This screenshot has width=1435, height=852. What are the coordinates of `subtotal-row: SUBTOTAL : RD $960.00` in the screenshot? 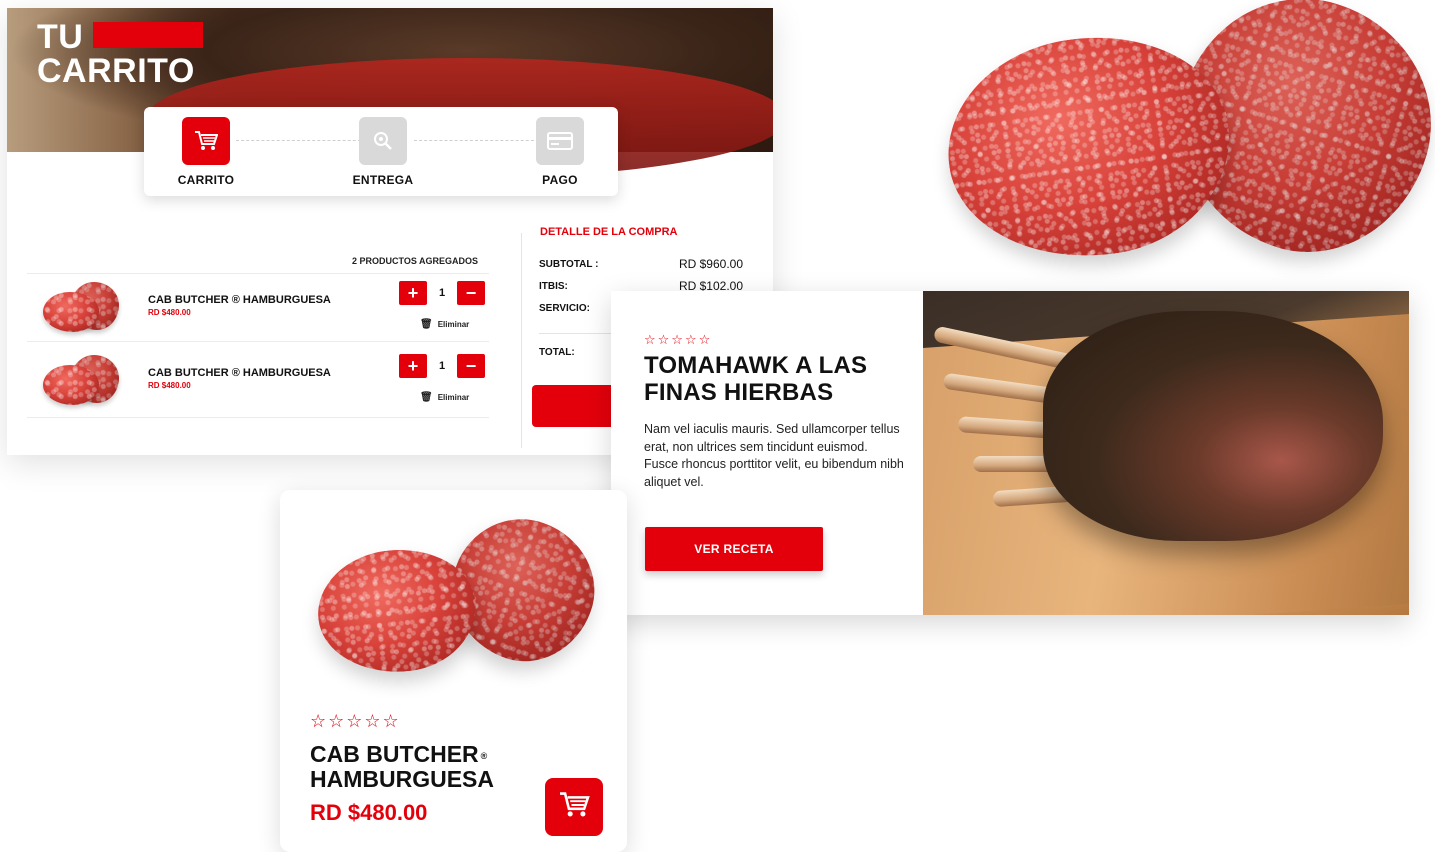 It's located at (644, 264).